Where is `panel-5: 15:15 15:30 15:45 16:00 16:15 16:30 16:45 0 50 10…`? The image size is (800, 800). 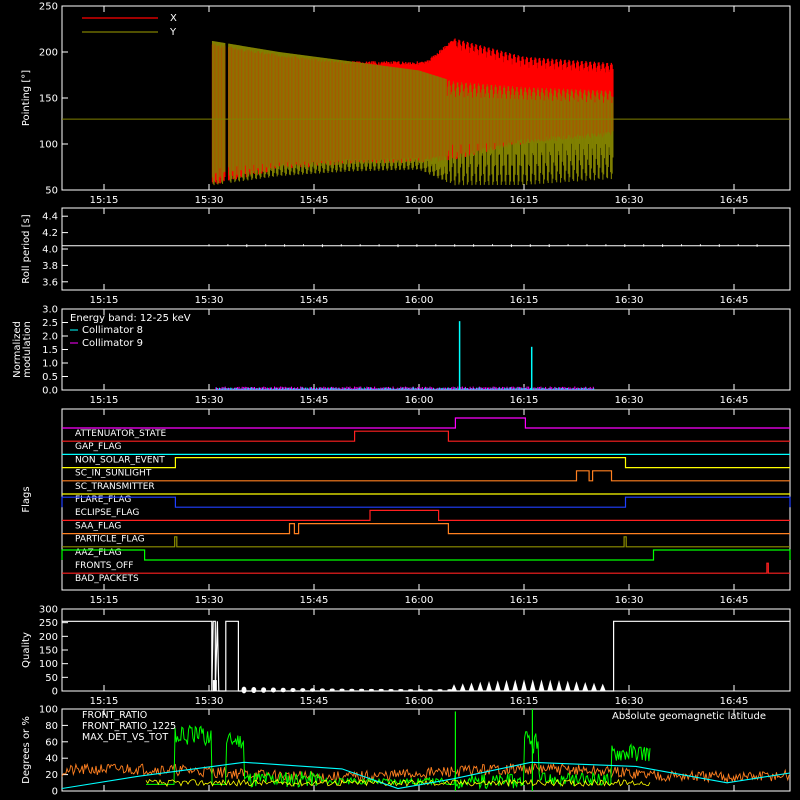 panel-5: 15:15 15:30 15:45 16:00 16:15 16:30 16:45 0 50 10… is located at coordinates (406, 656).